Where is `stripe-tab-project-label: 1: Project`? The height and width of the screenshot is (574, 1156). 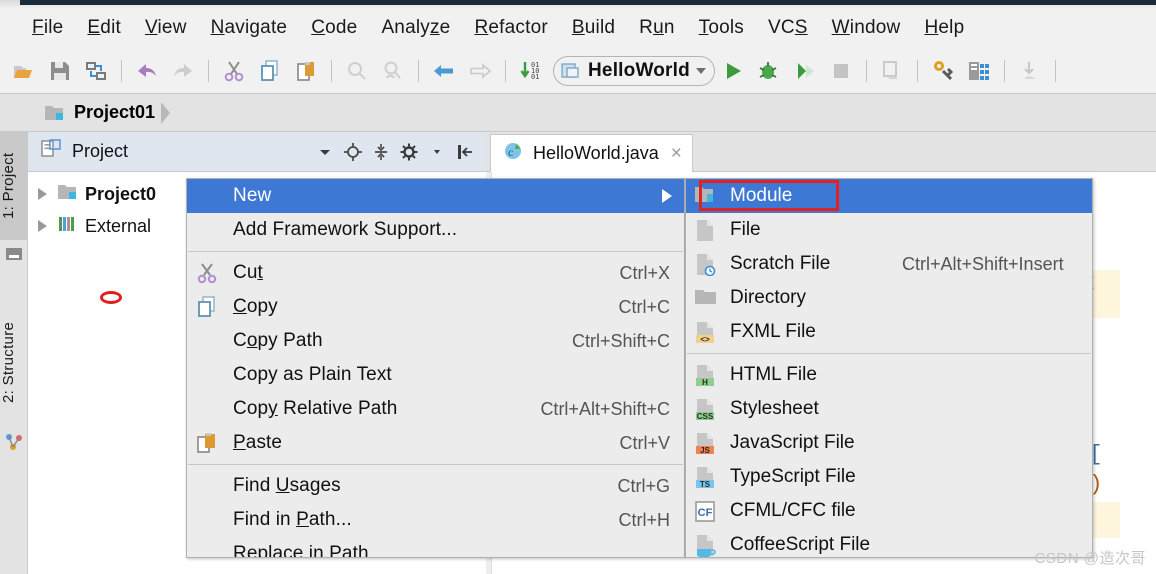 stripe-tab-project-label: 1: Project is located at coordinates (8, 186).